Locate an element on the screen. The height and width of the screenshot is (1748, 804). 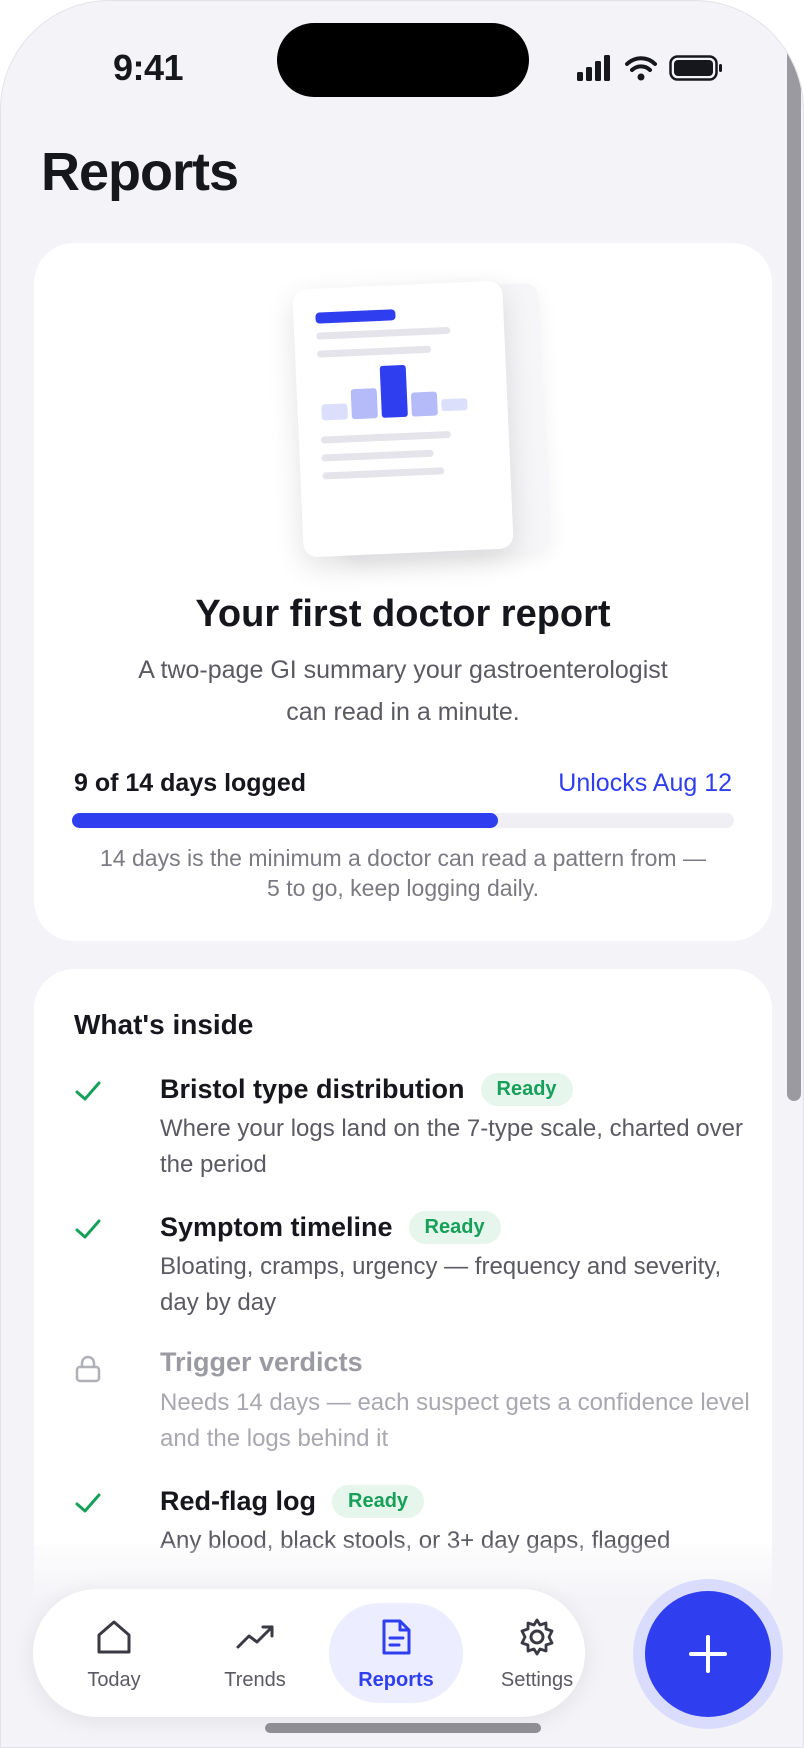
tab-trends: Trends is located at coordinates (255, 1653).